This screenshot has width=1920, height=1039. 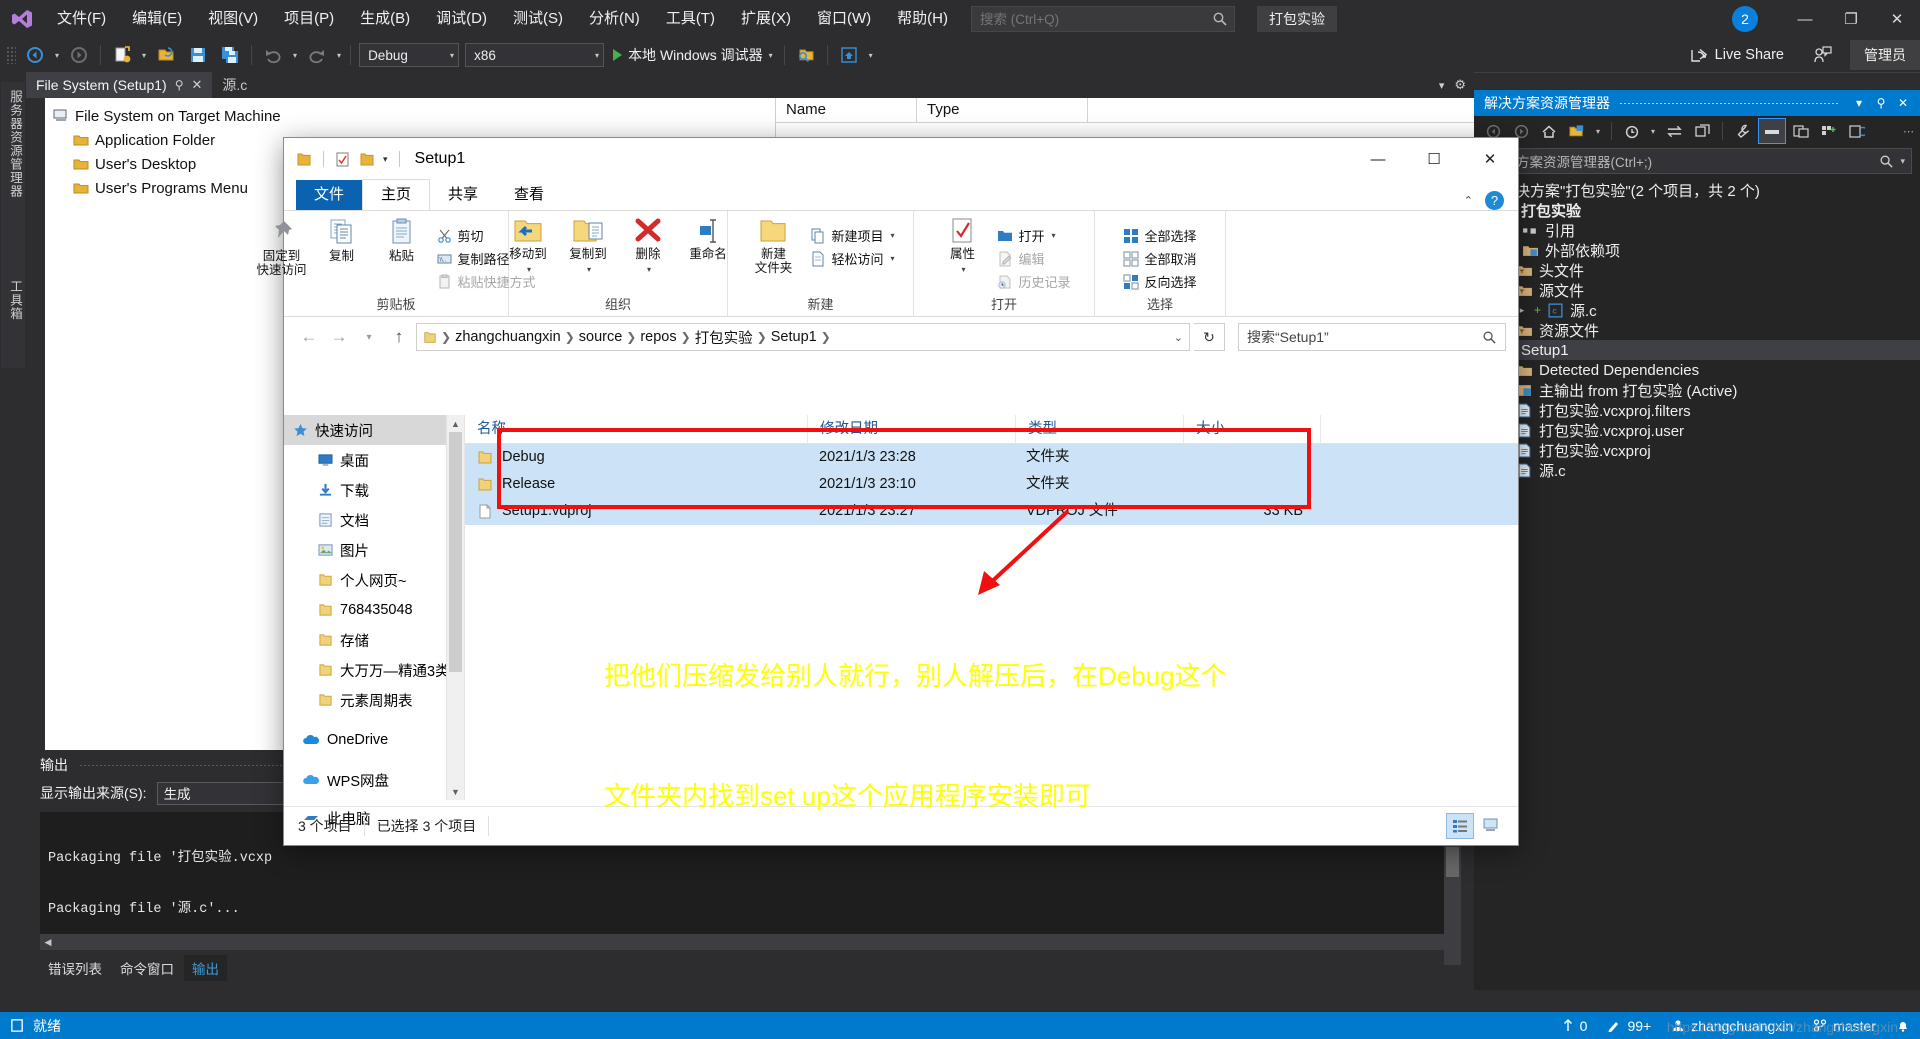 I want to click on refresh-icon: ↻, so click(x=1209, y=337).